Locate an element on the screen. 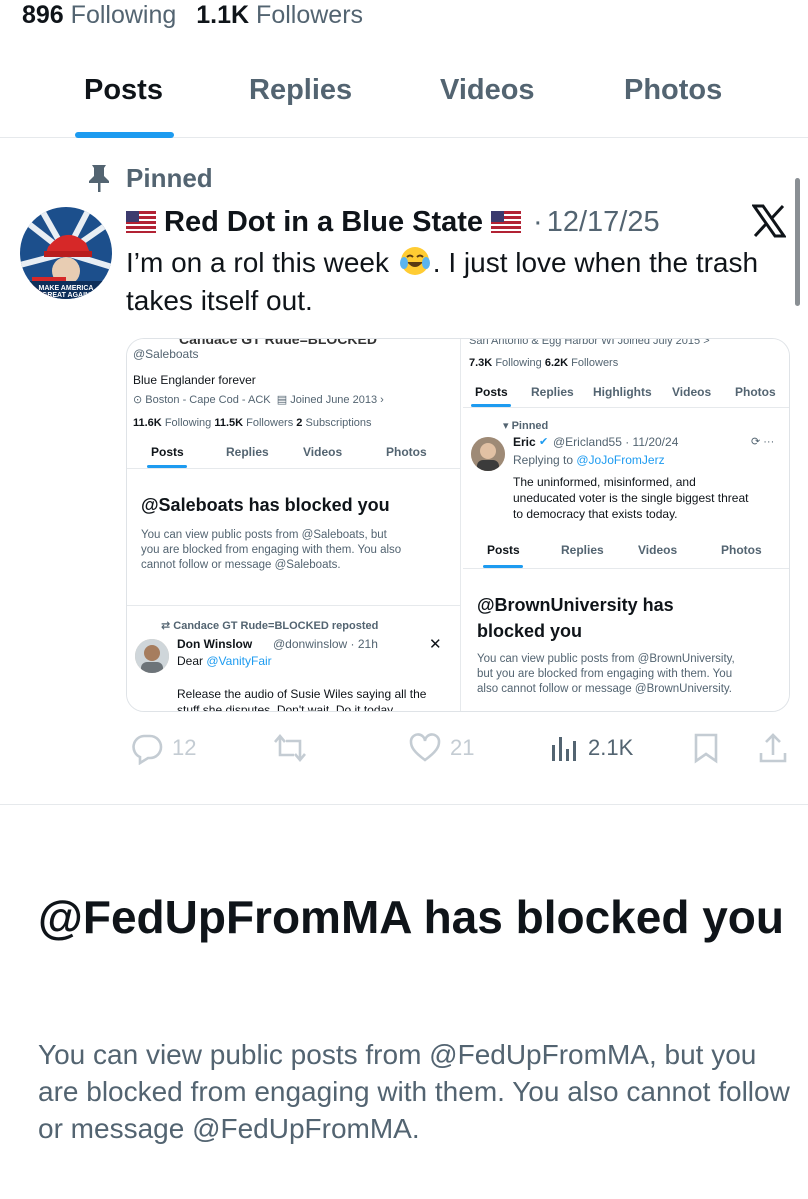  left-tabs-divider is located at coordinates (293, 468).